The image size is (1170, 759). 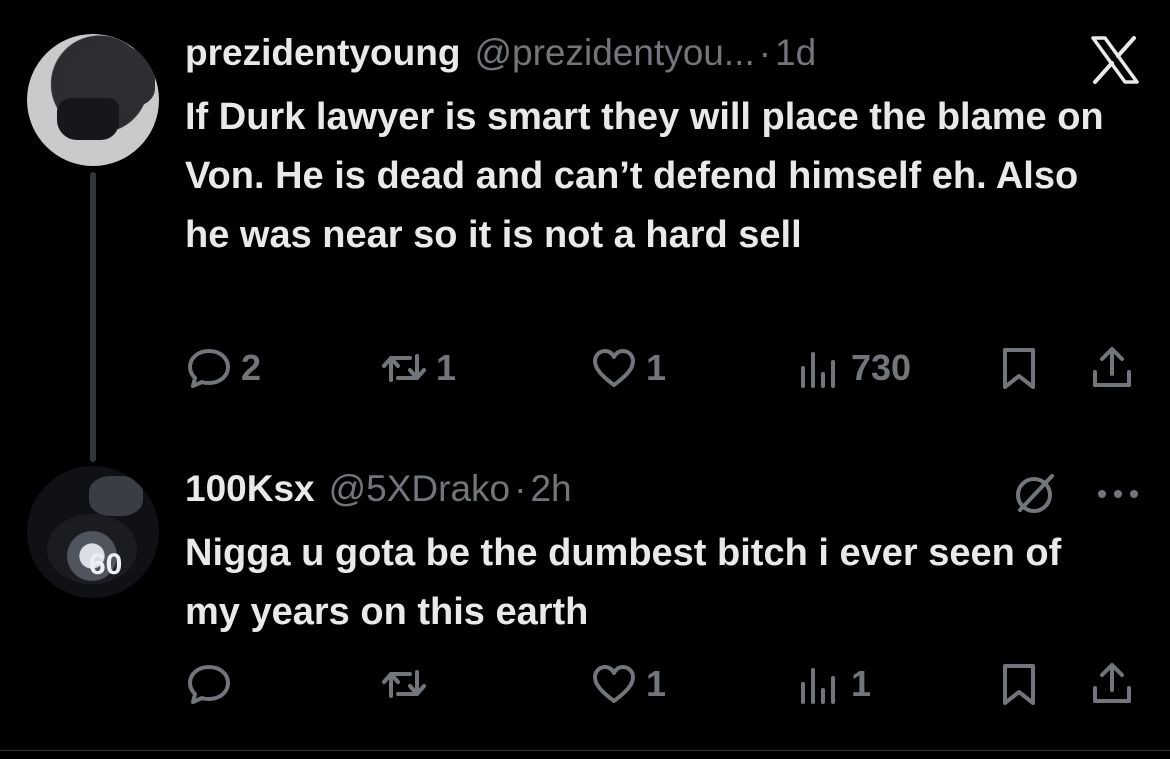 I want to click on reply-button, so click(x=213, y=684).